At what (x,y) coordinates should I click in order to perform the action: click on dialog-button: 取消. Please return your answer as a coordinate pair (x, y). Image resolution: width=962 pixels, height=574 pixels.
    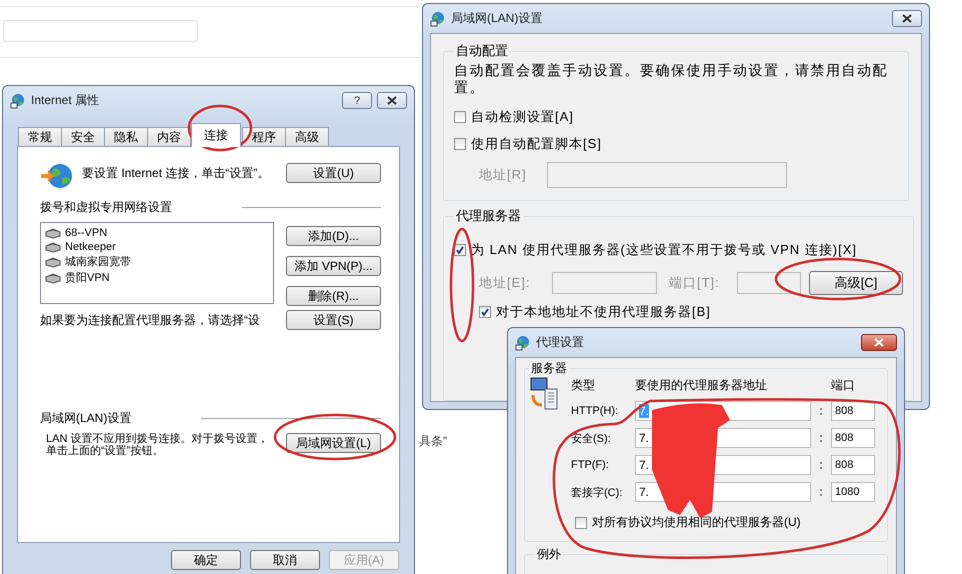
    Looking at the image, I should click on (285, 560).